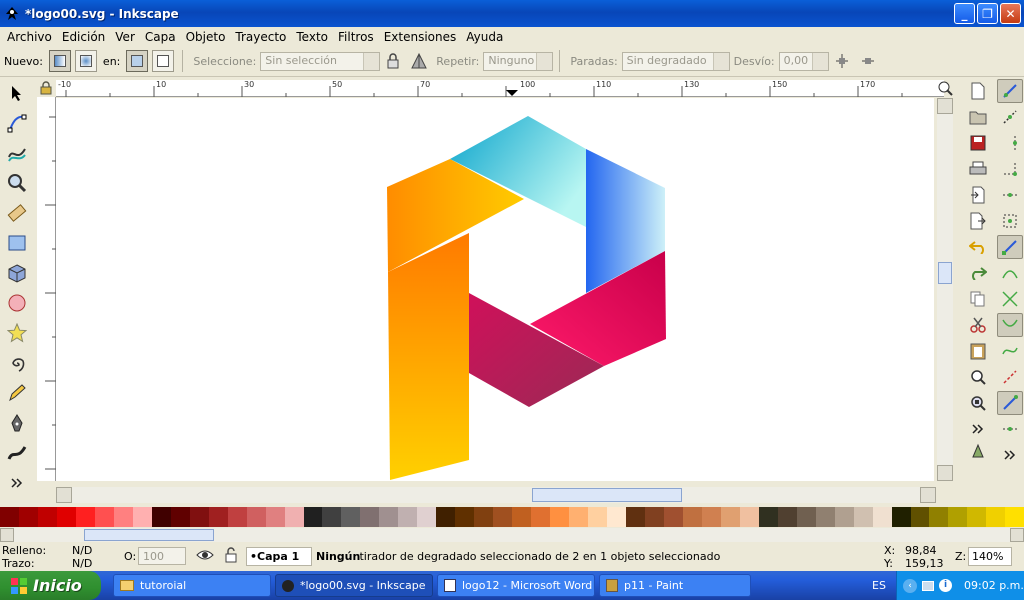 This screenshot has height=600, width=1024. What do you see at coordinates (1010, 143) in the screenshot?
I see `snap-bbox-edge-button` at bounding box center [1010, 143].